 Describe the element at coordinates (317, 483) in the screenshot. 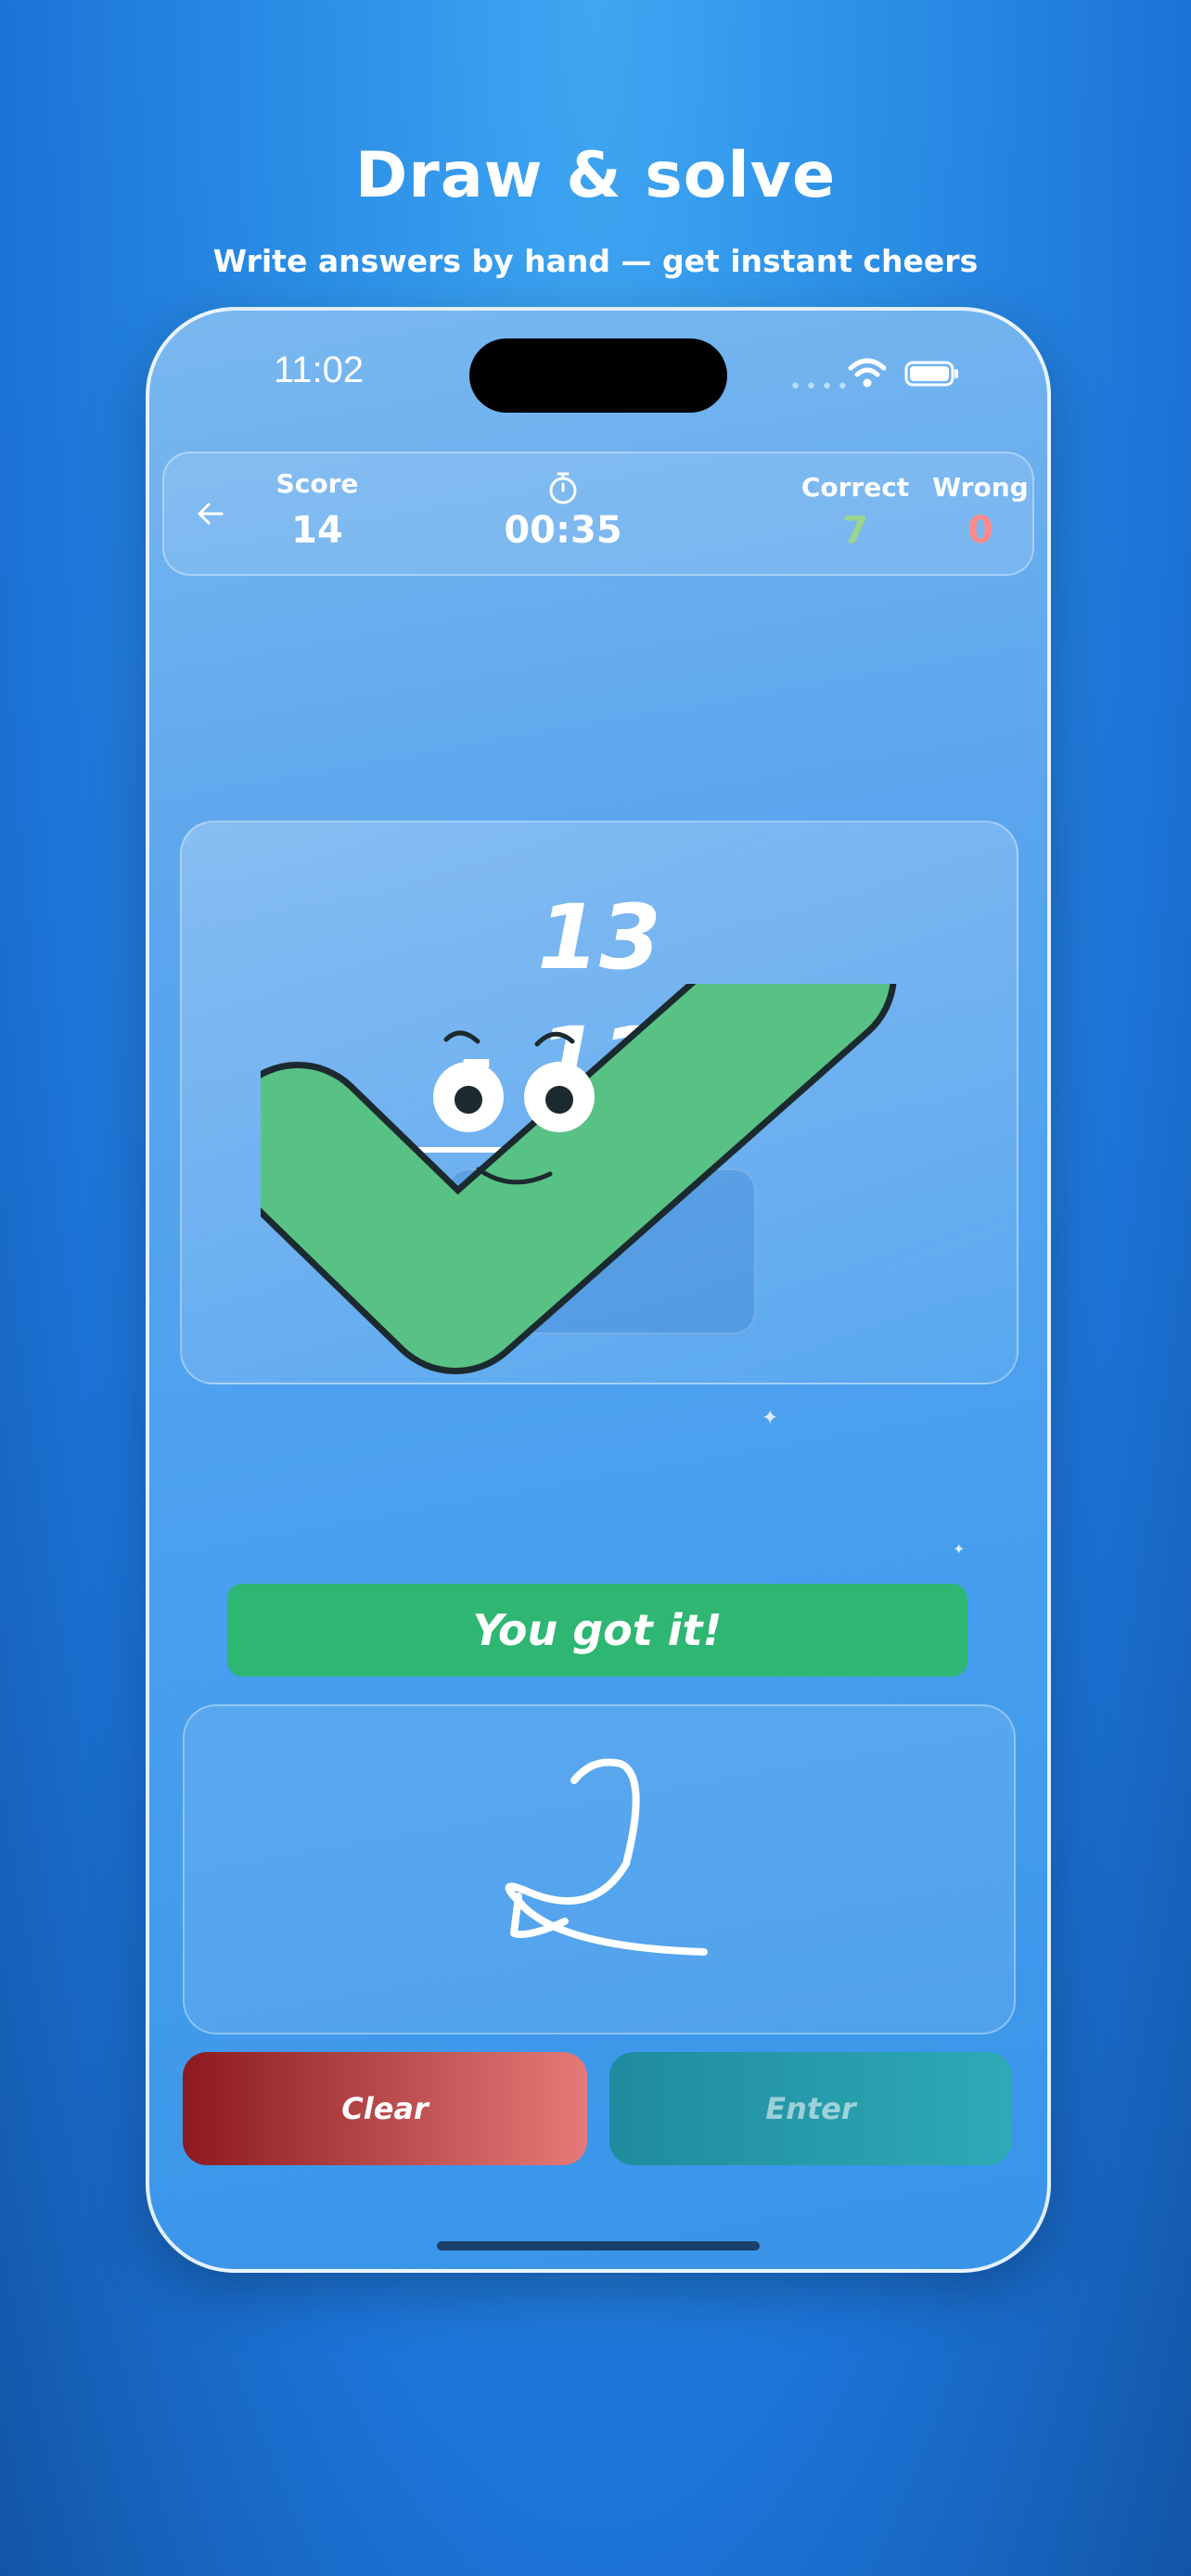

I see `score-label: Score` at that location.